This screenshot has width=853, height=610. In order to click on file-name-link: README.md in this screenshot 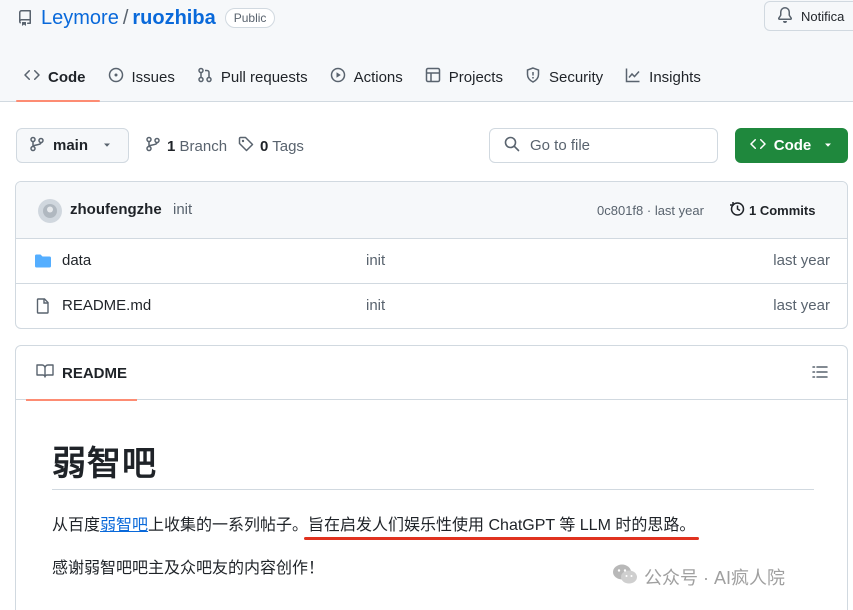, I will do `click(106, 305)`.